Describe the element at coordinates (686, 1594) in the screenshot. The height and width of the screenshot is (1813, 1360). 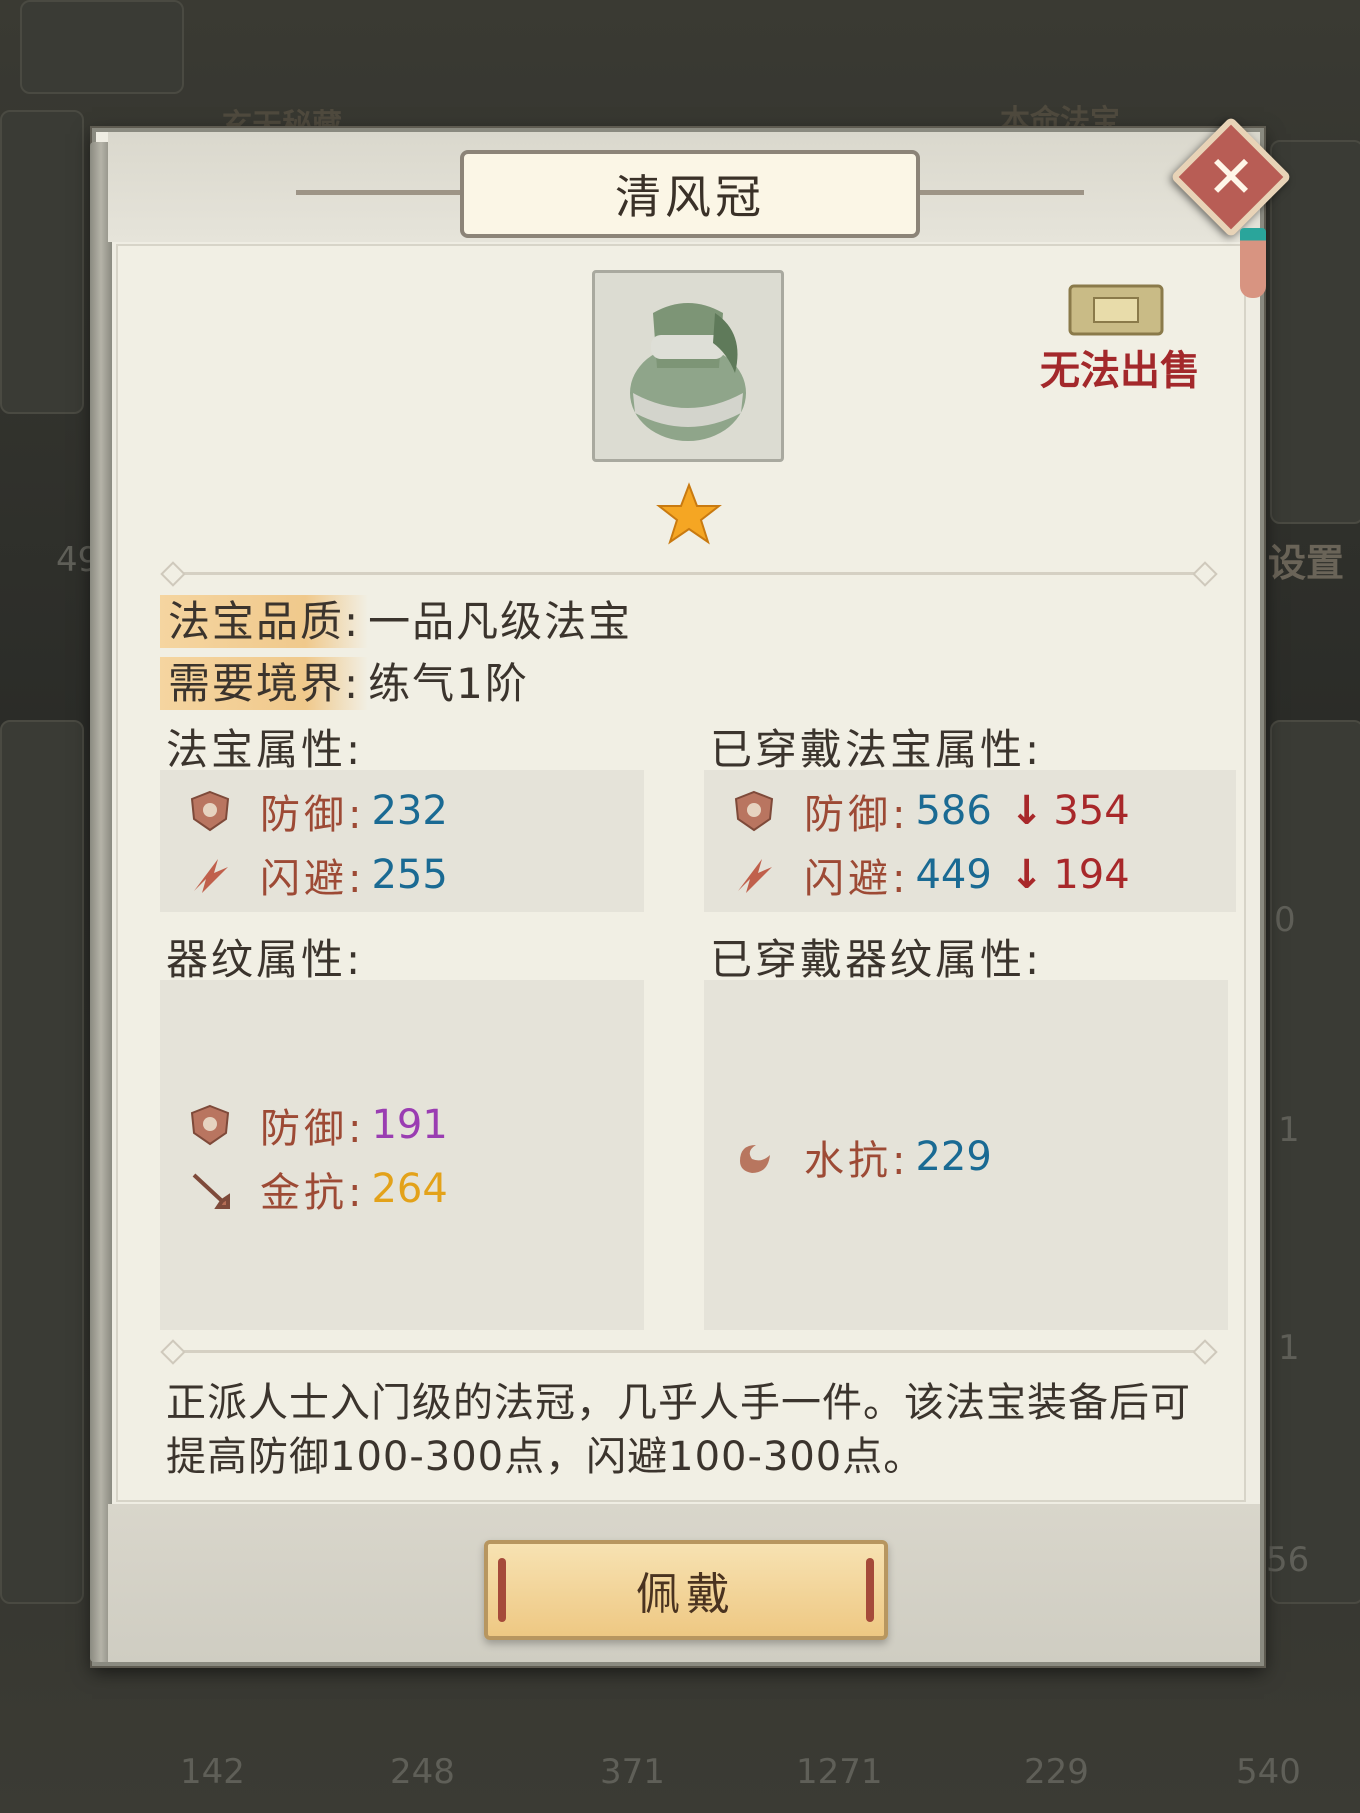
I see `wear-button-label: 佩戴` at that location.